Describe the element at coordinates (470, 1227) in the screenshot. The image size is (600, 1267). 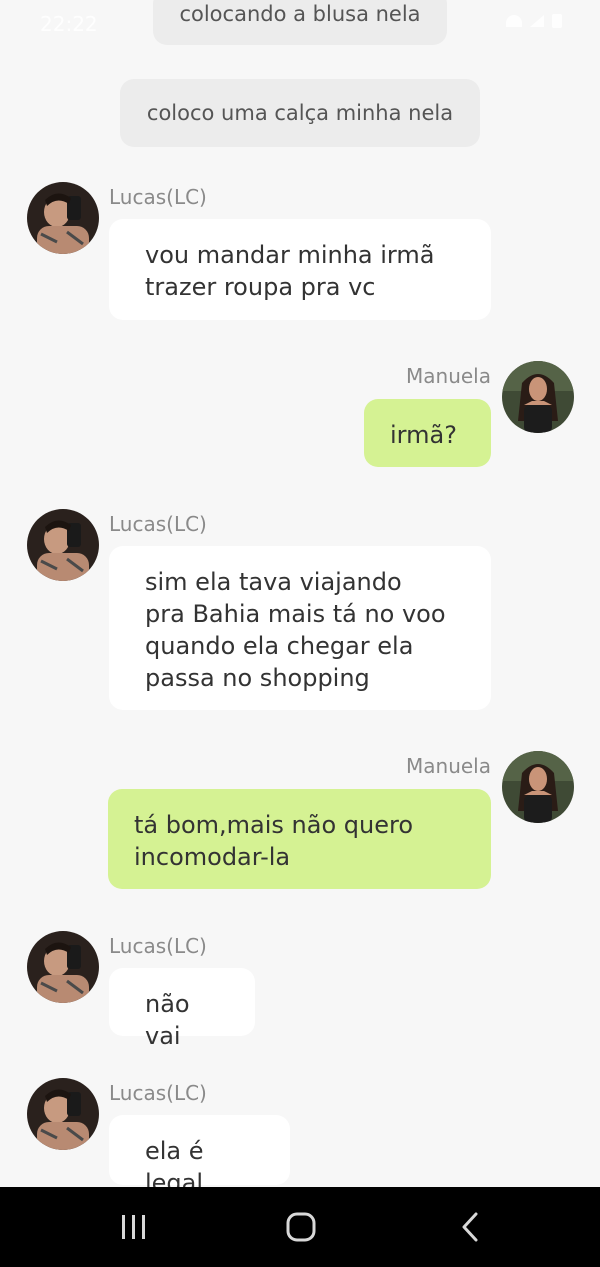
I see `back-icon` at that location.